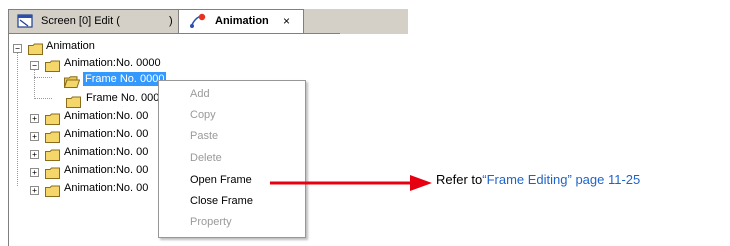 This screenshot has width=730, height=246. I want to click on tab-screen-edit-close: ), so click(171, 21).